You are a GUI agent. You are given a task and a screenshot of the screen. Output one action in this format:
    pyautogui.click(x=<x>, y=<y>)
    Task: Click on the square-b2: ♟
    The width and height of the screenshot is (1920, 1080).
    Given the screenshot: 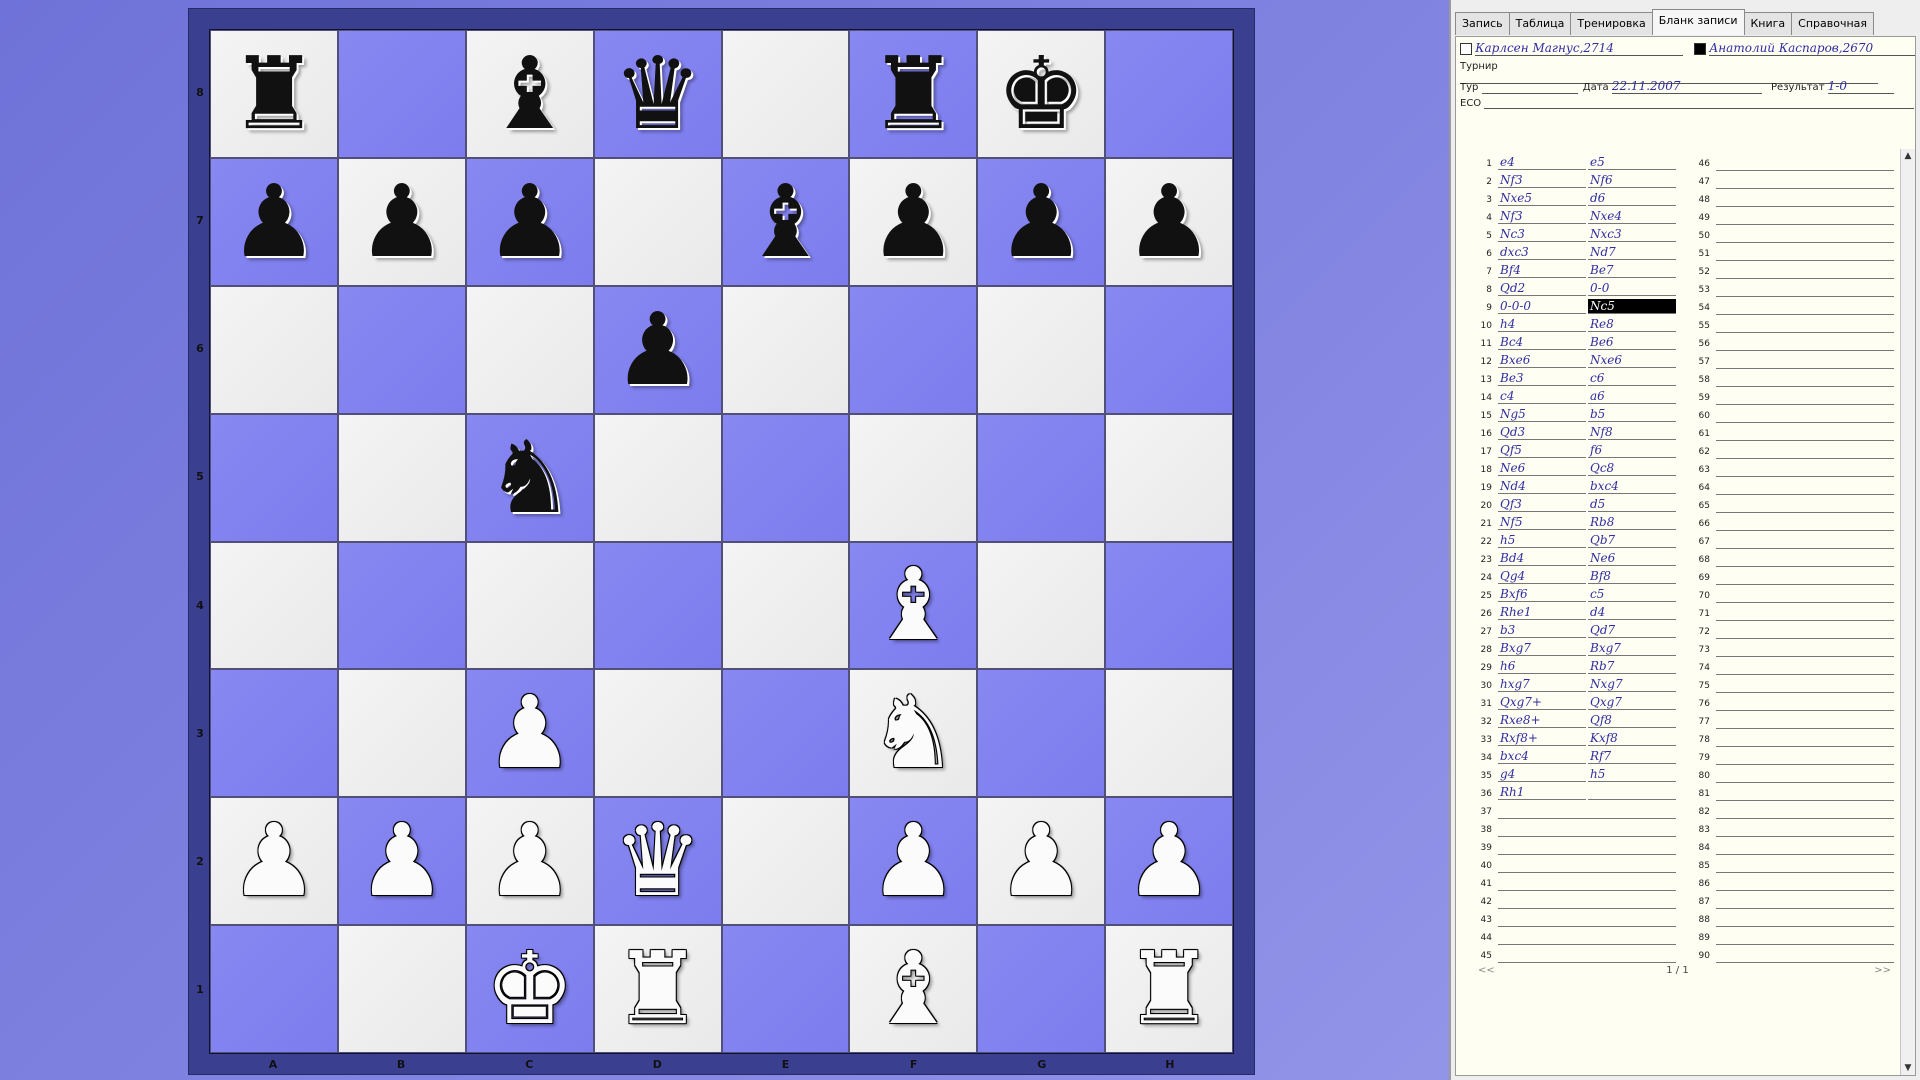 What is the action you would take?
    pyautogui.click(x=401, y=861)
    